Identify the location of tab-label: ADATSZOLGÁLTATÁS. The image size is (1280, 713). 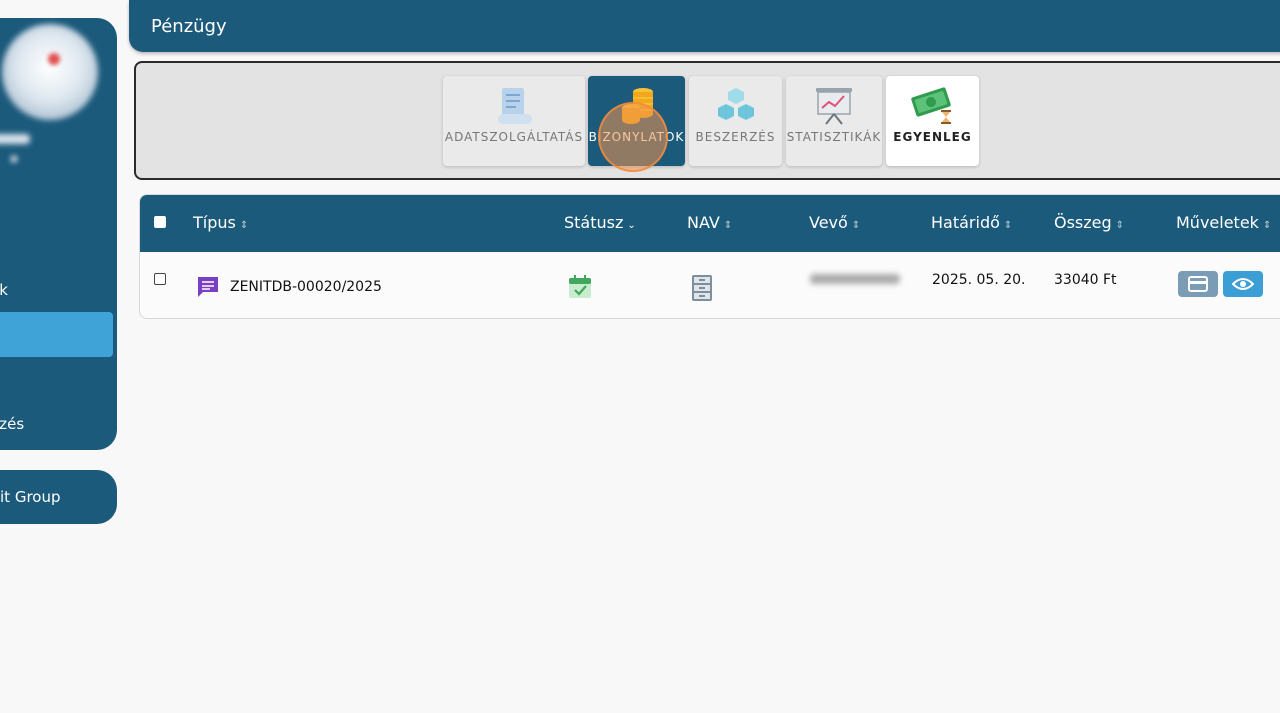
(514, 137).